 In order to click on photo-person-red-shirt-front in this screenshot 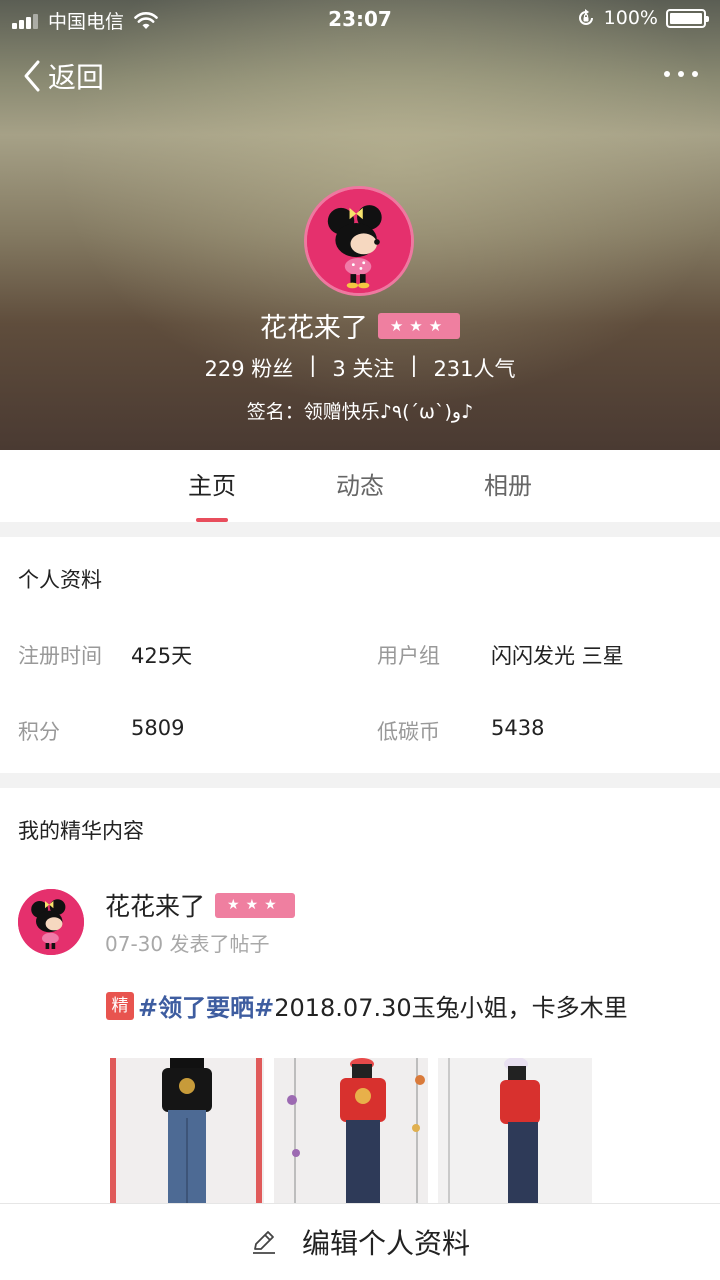, I will do `click(351, 1133)`.